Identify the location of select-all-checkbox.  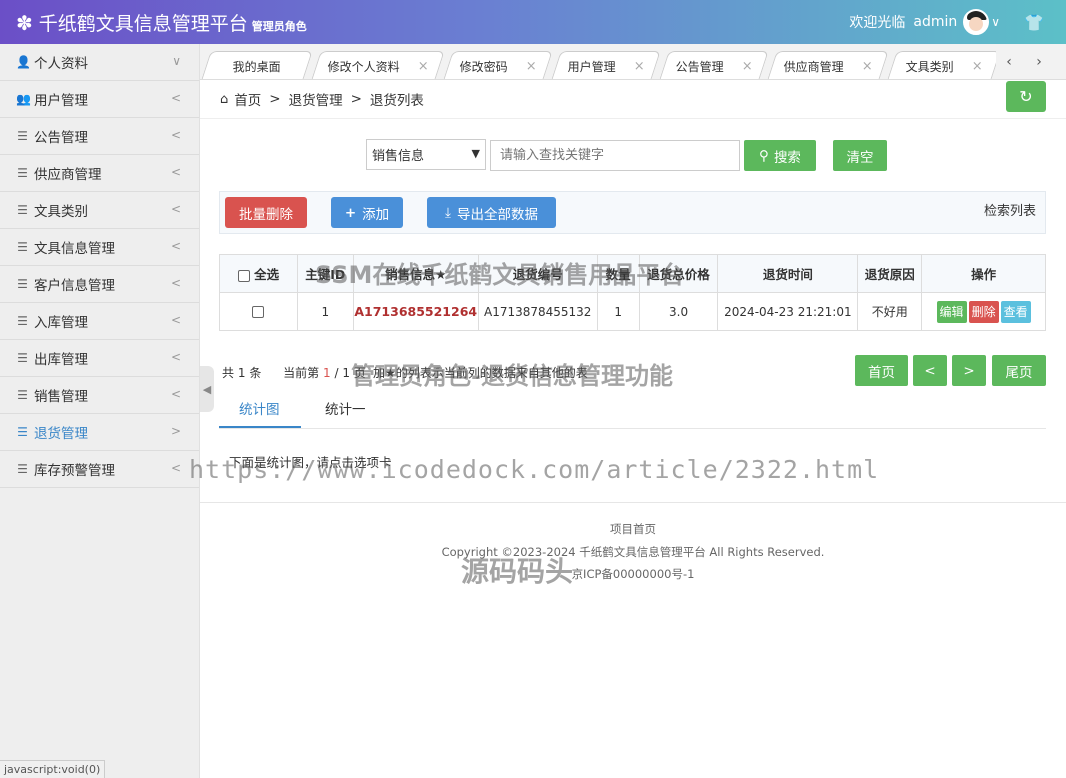
(243, 275).